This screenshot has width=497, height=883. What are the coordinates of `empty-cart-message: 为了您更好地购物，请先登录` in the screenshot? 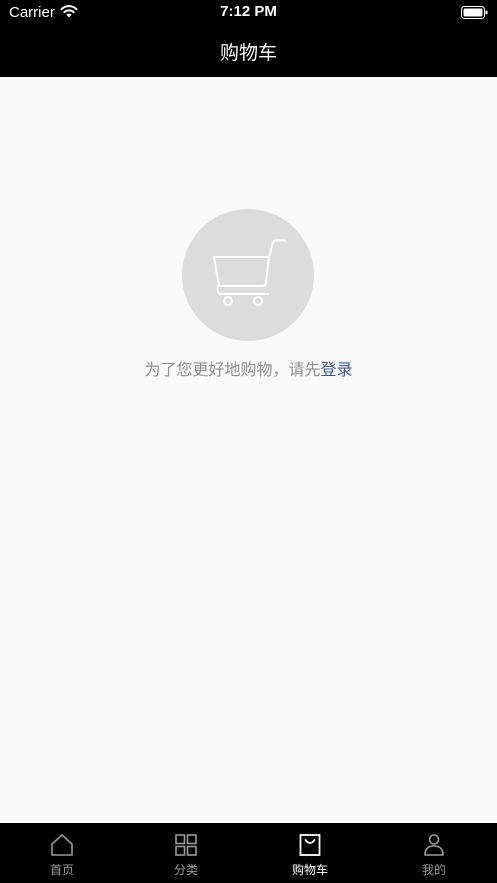 It's located at (248, 368).